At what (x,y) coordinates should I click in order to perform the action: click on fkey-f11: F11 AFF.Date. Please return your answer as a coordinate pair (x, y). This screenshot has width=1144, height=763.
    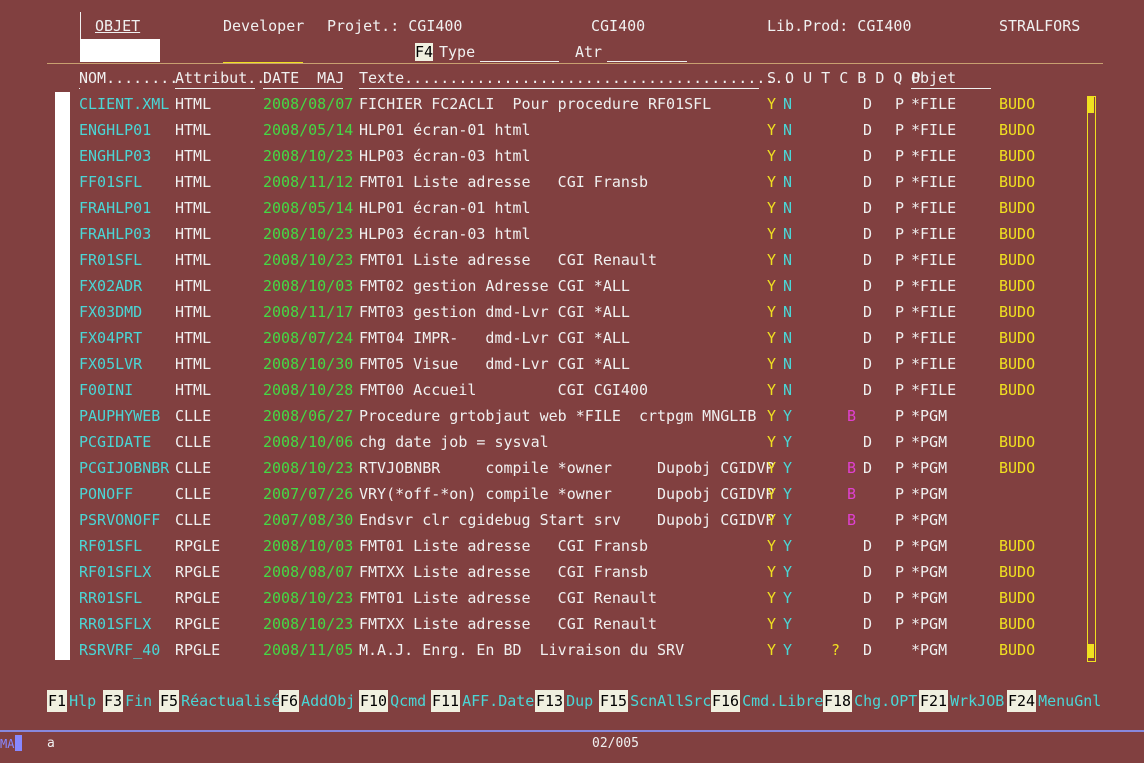
    Looking at the image, I should click on (482, 701).